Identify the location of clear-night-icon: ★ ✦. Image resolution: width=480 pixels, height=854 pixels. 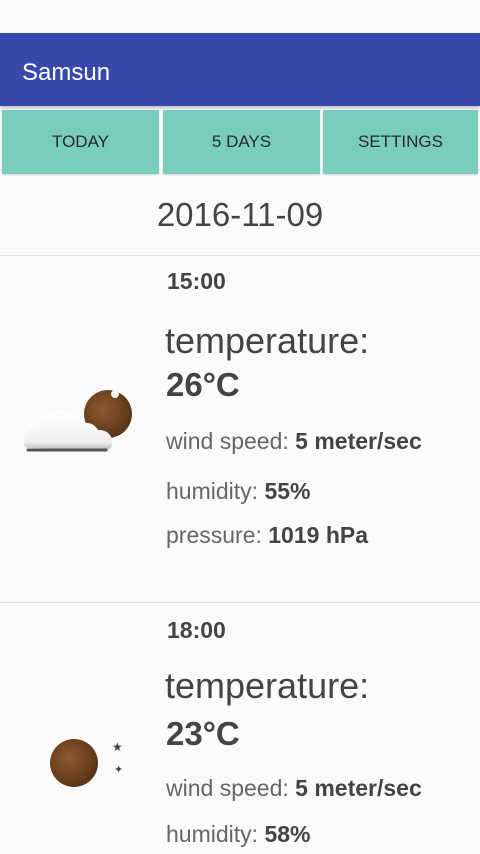
(86, 763).